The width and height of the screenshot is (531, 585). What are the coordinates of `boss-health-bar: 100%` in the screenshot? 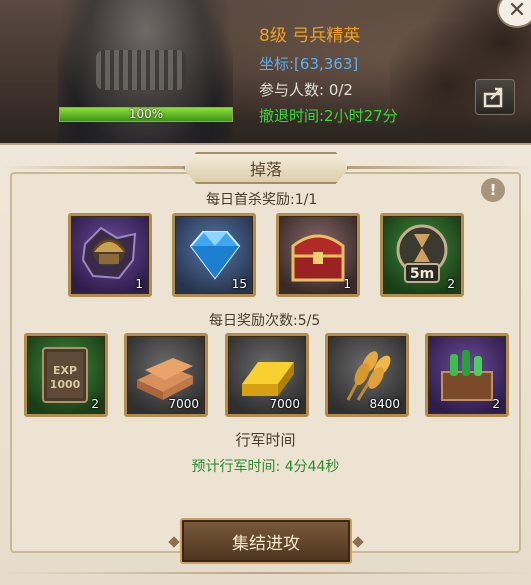 It's located at (146, 114).